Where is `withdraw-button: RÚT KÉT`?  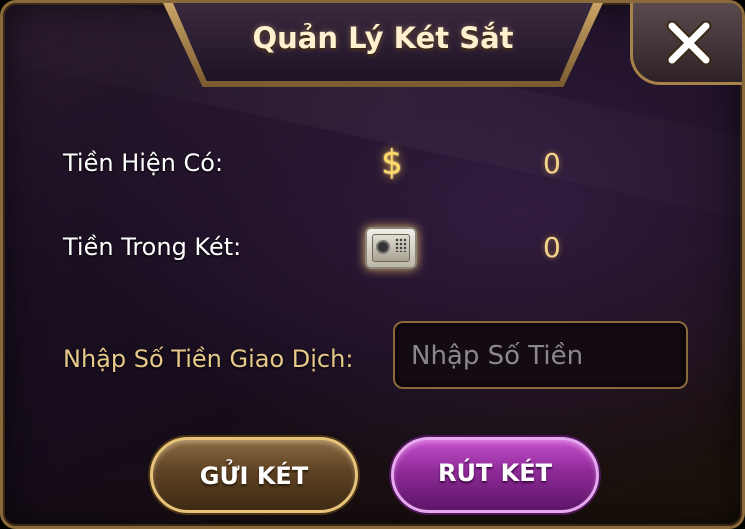
withdraw-button: RÚT KÉT is located at coordinates (495, 475).